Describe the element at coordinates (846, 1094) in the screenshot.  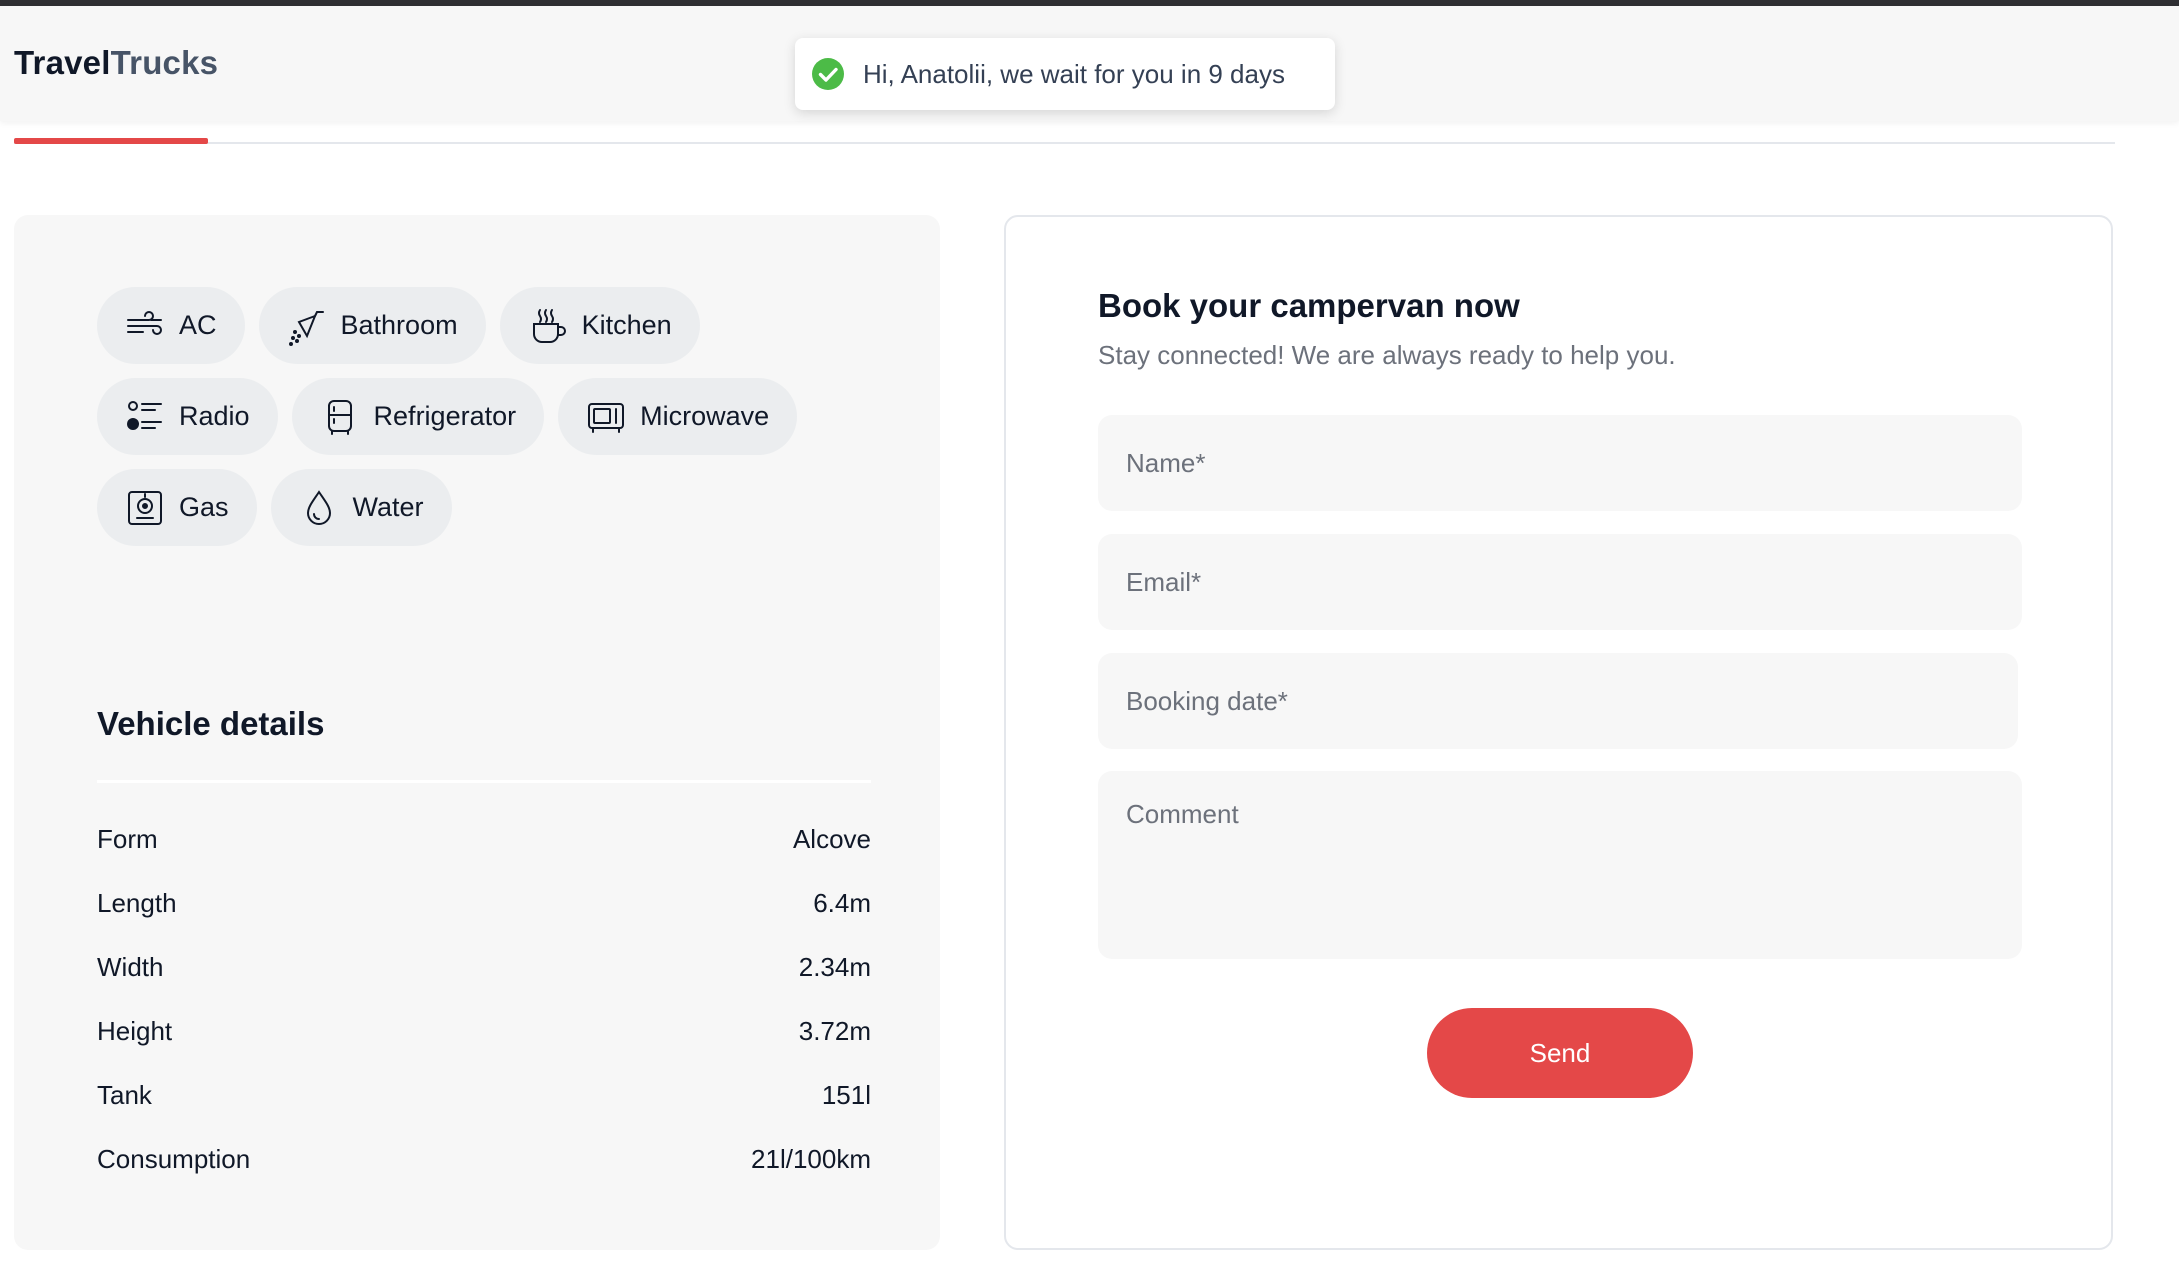
I see `detail-value: 151l` at that location.